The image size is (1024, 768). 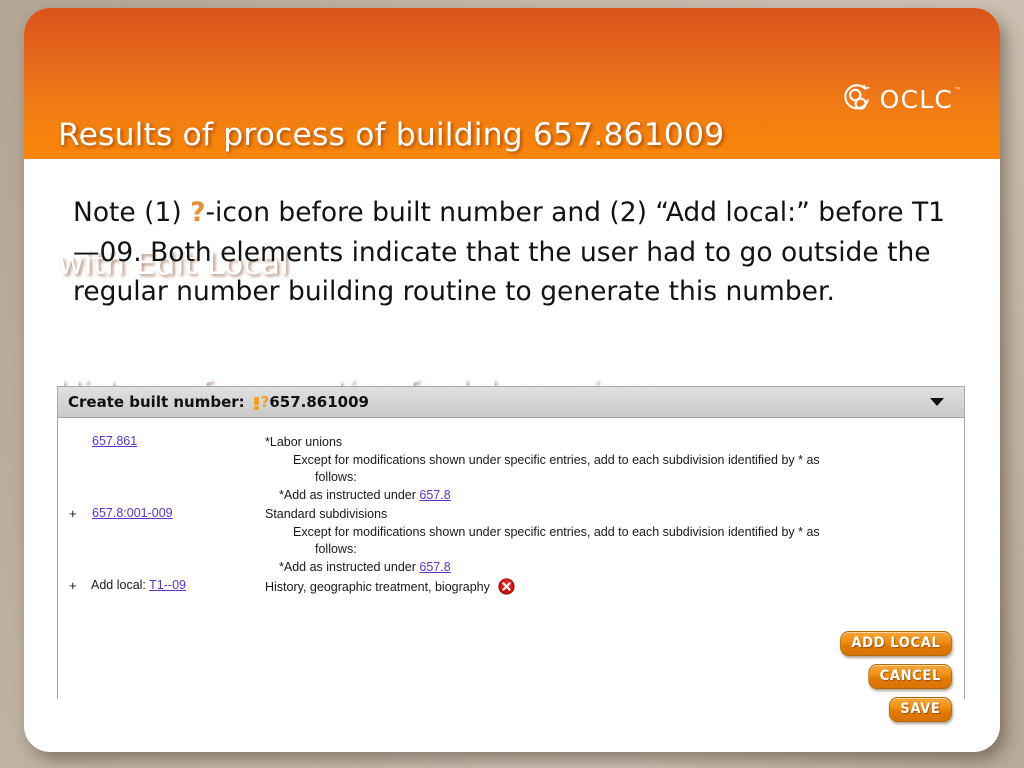 What do you see at coordinates (132, 212) in the screenshot?
I see `note-text-part-1: Note (1)` at bounding box center [132, 212].